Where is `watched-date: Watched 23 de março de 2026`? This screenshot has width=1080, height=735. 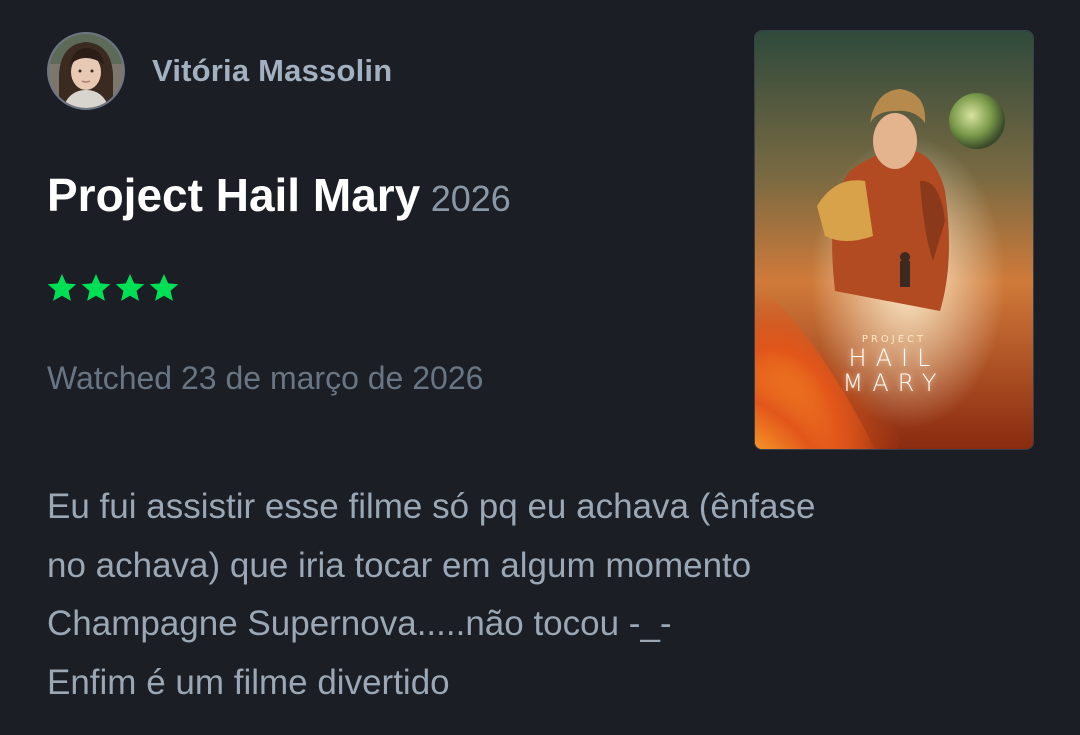 watched-date: Watched 23 de março de 2026 is located at coordinates (265, 378).